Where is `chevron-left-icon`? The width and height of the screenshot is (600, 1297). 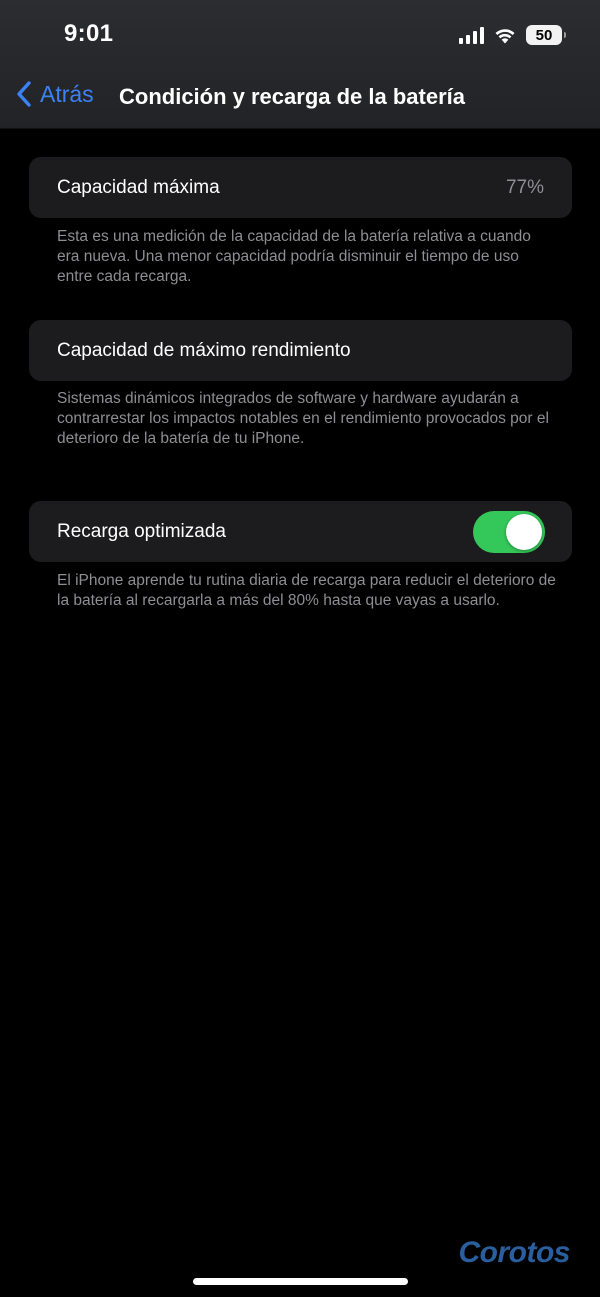 chevron-left-icon is located at coordinates (24, 94).